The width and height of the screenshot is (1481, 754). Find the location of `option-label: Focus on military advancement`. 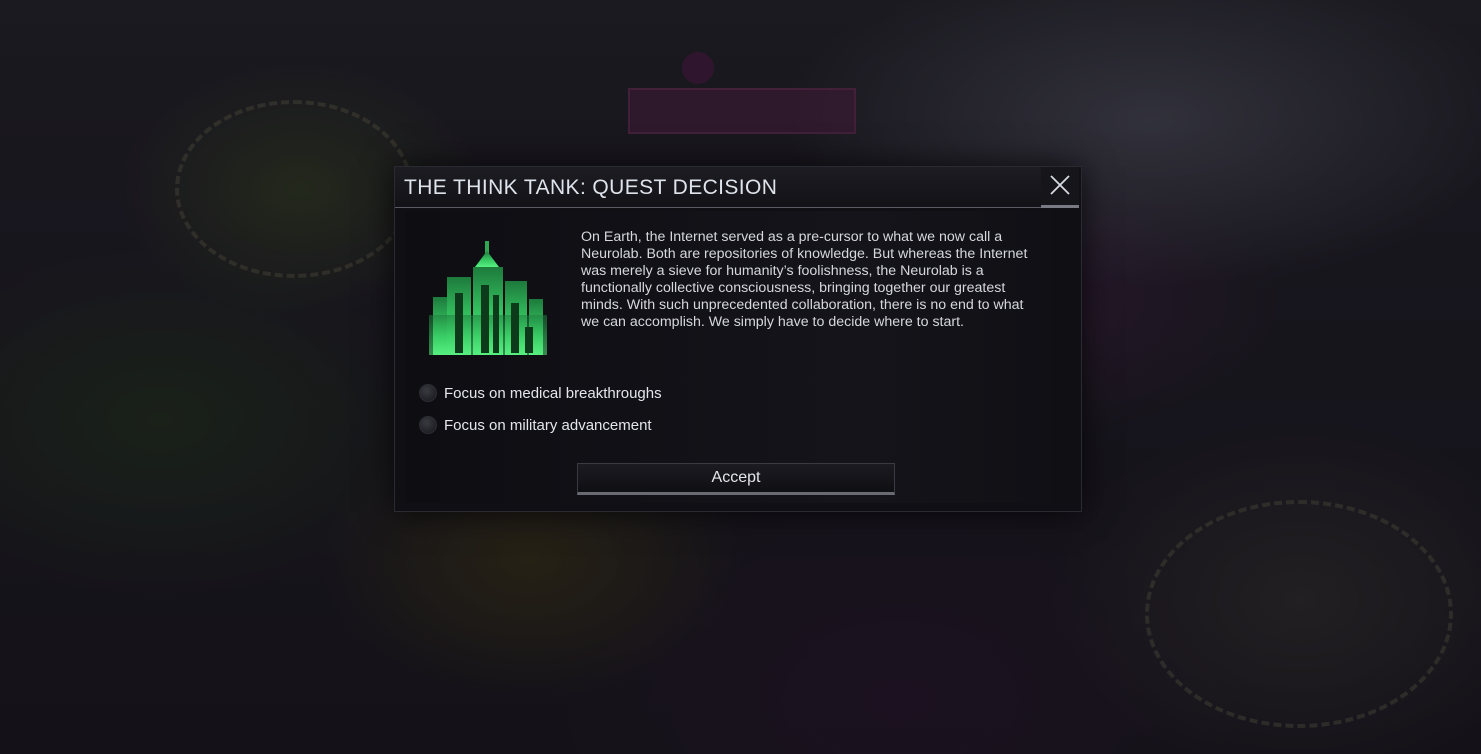

option-label: Focus on military advancement is located at coordinates (548, 425).